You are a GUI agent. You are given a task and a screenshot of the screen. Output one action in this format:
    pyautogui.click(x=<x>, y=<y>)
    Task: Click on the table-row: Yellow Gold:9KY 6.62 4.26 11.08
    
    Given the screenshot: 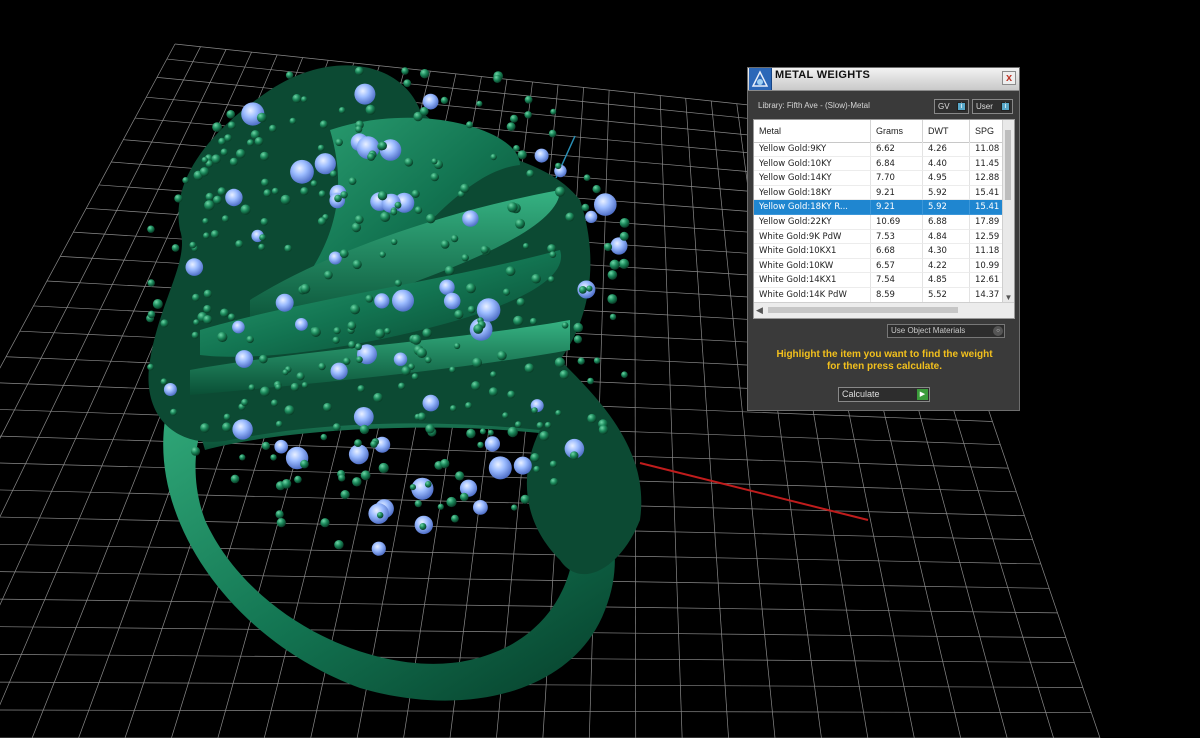 What is the action you would take?
    pyautogui.click(x=884, y=149)
    